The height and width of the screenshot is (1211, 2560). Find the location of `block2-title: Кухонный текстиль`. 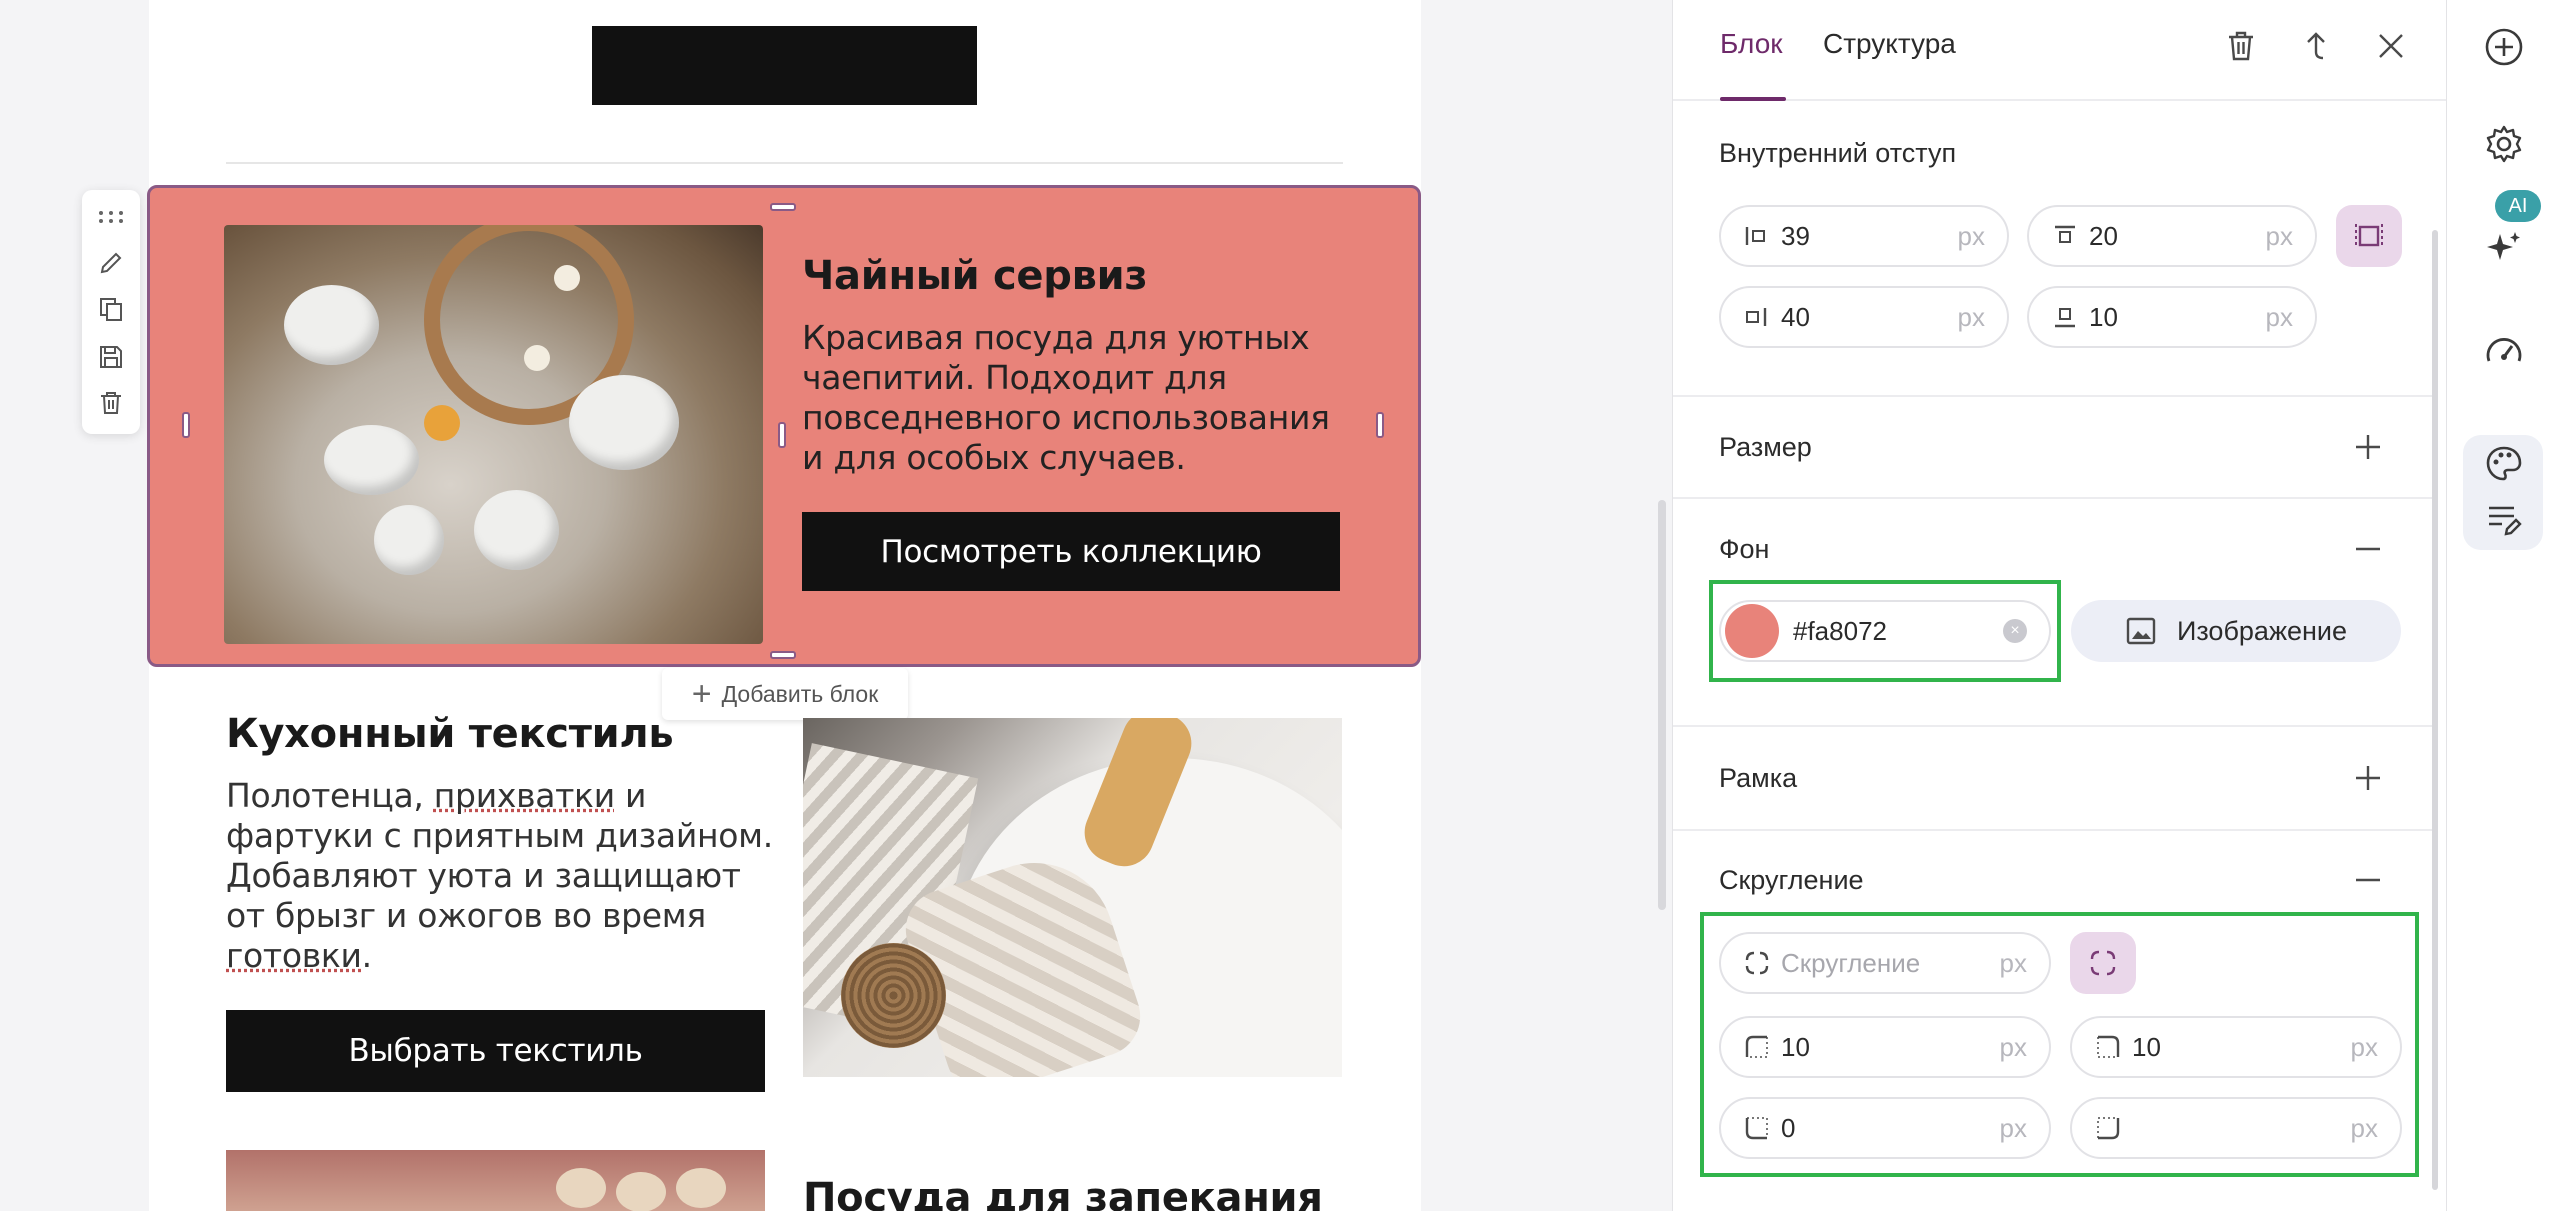

block2-title: Кухонный текстиль is located at coordinates (450, 734).